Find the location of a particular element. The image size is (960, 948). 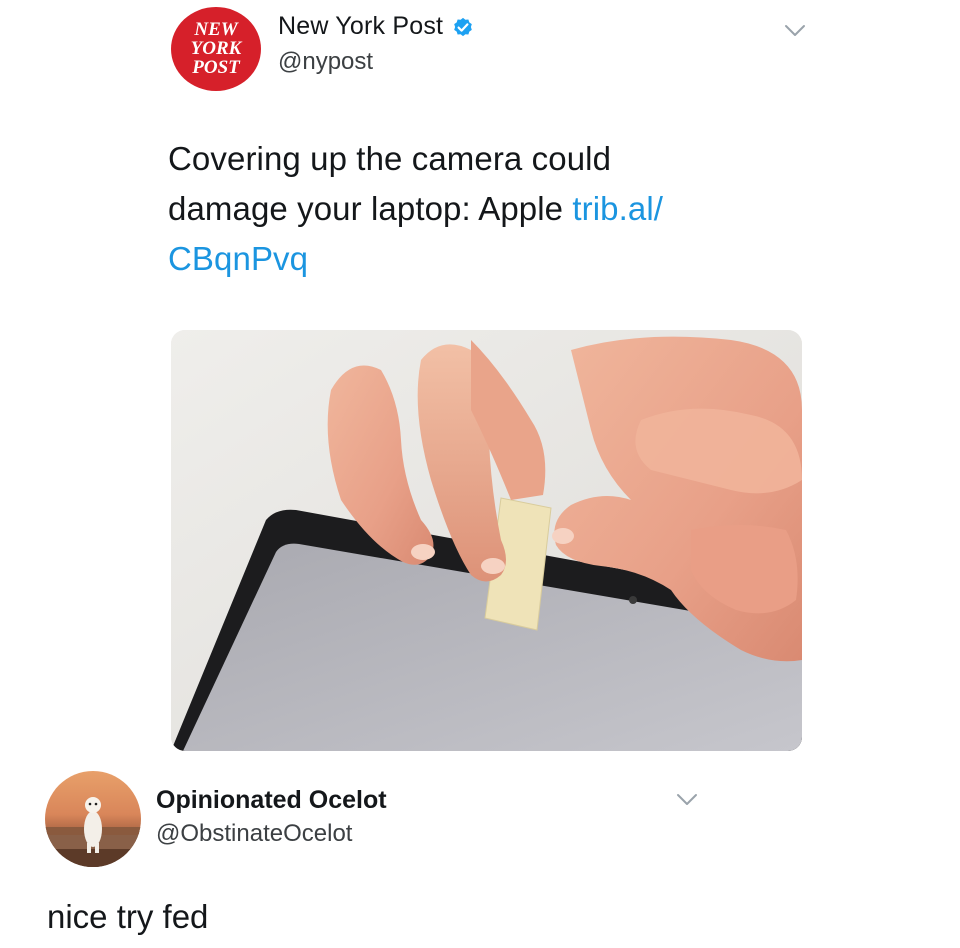

tweet-link-part1: trib.al/ is located at coordinates (617, 208).